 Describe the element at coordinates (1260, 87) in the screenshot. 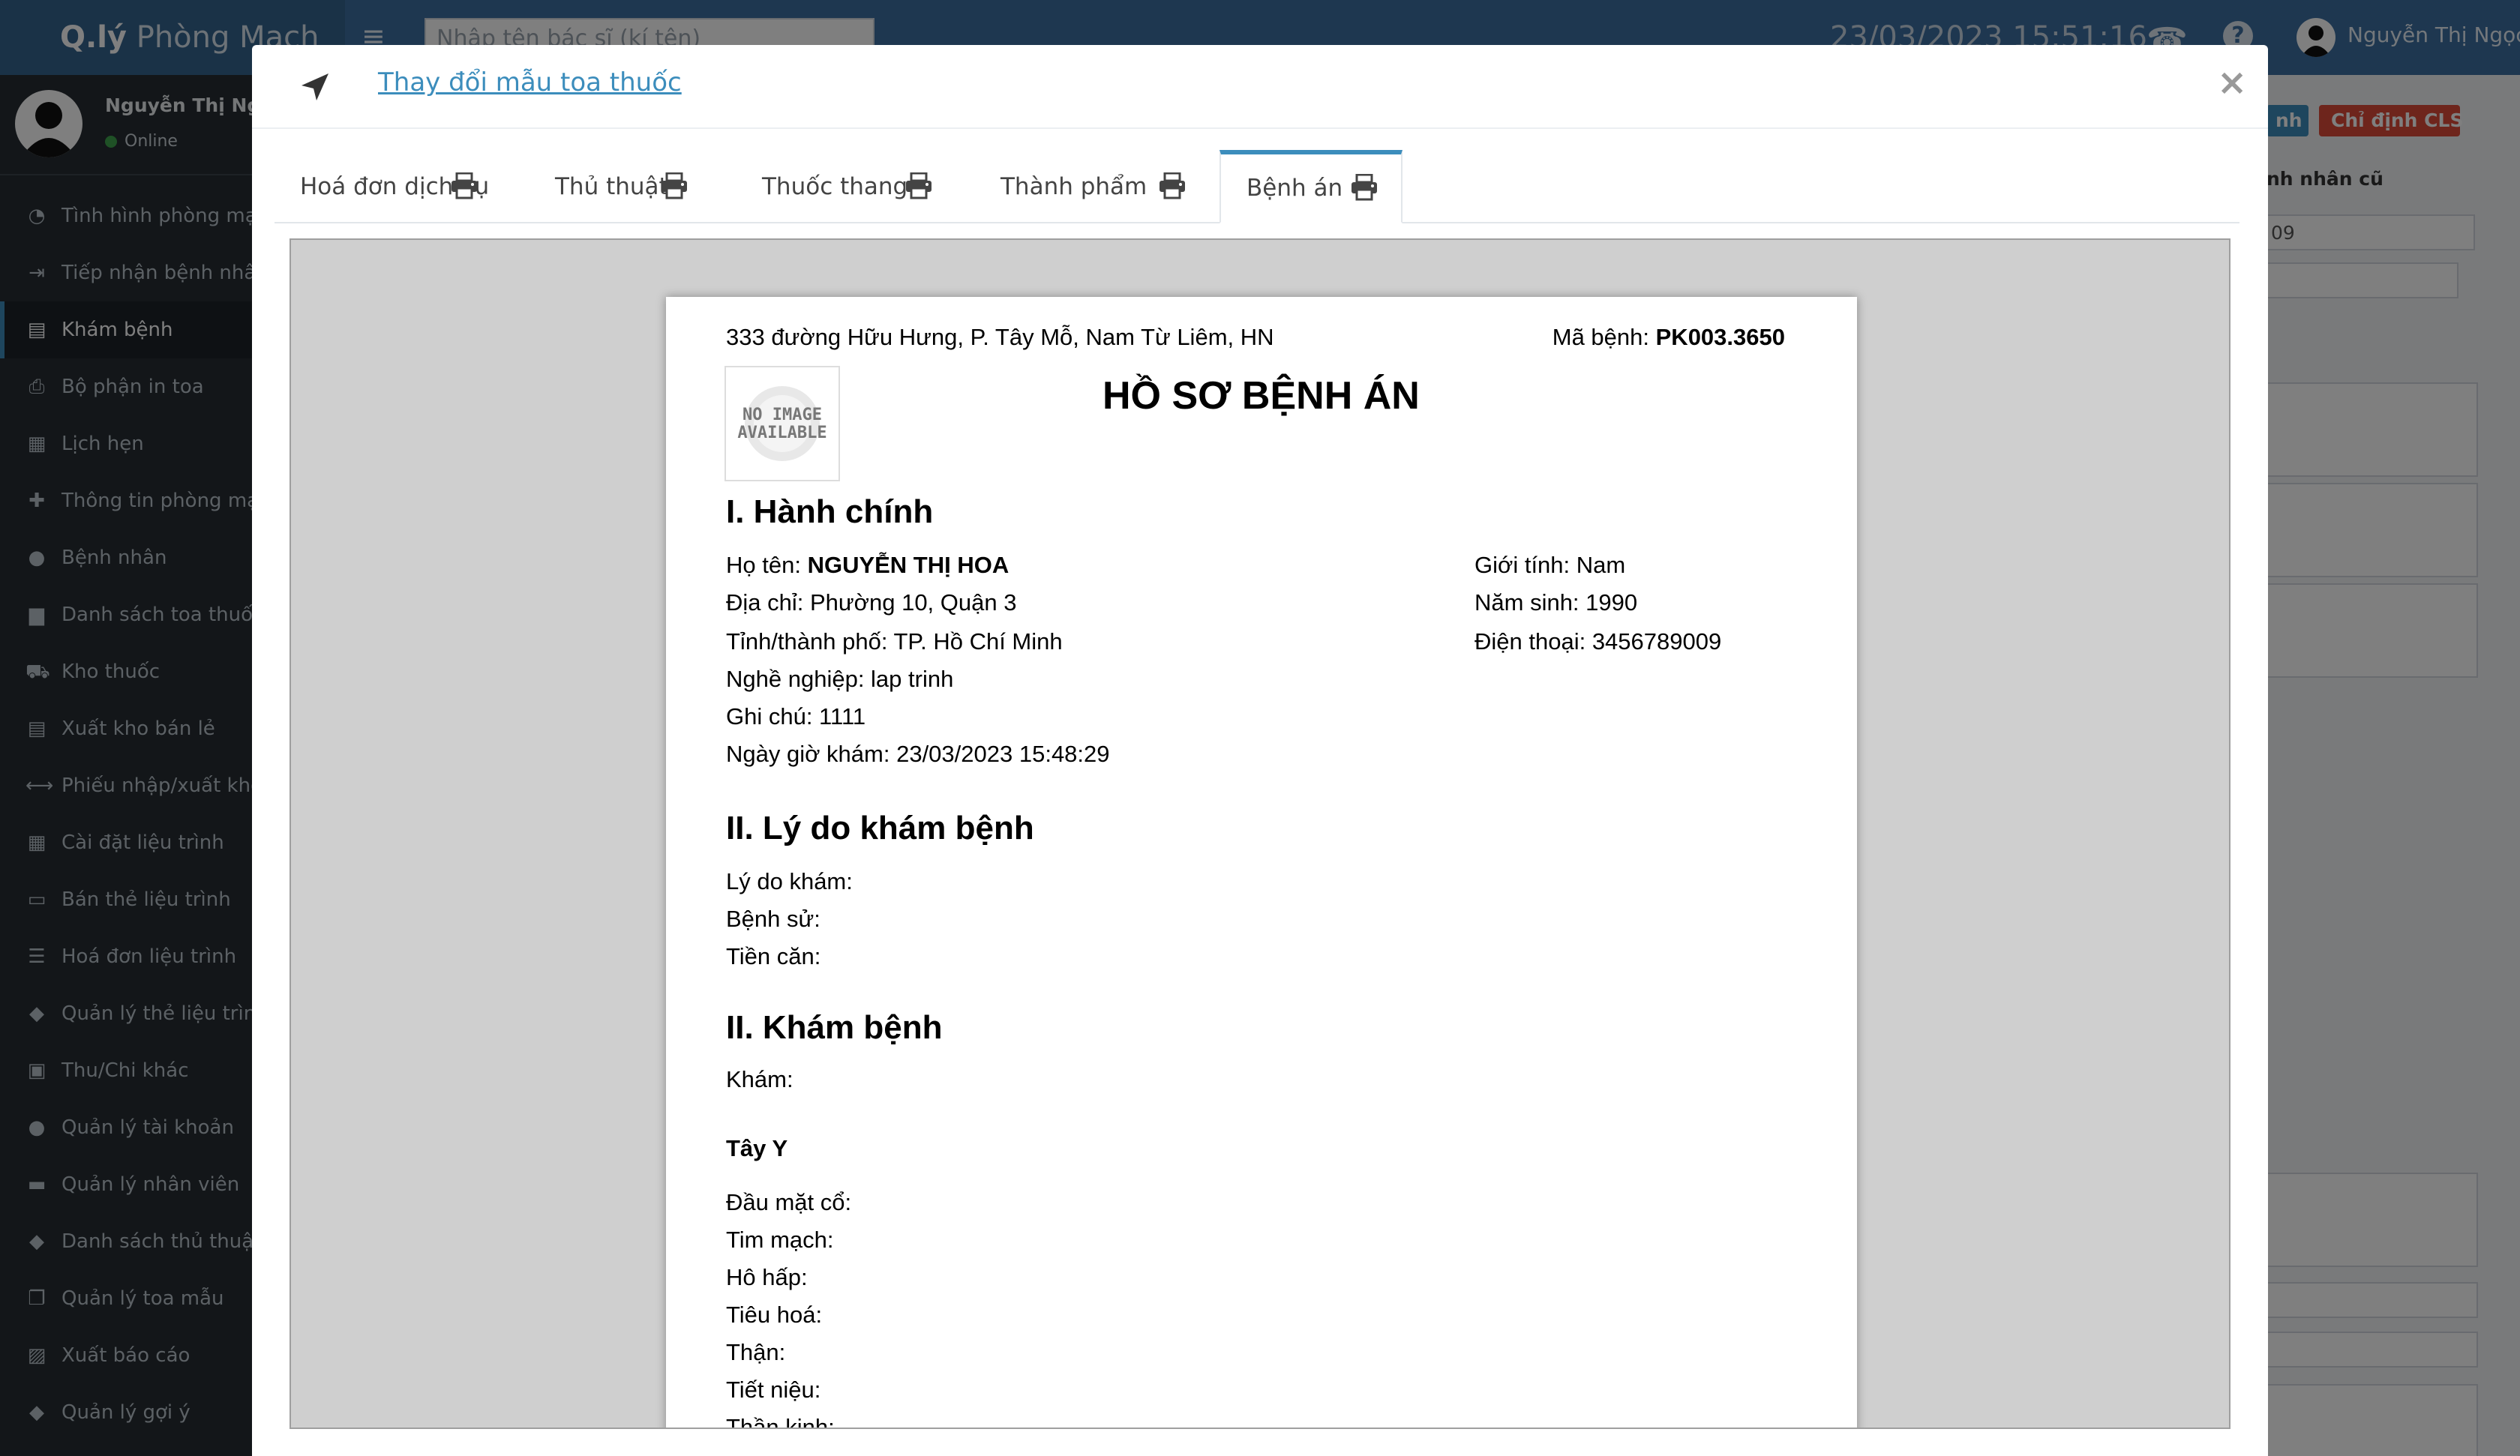

I see `modal-header: Thay đổi mẫu toa thuốc ×` at that location.